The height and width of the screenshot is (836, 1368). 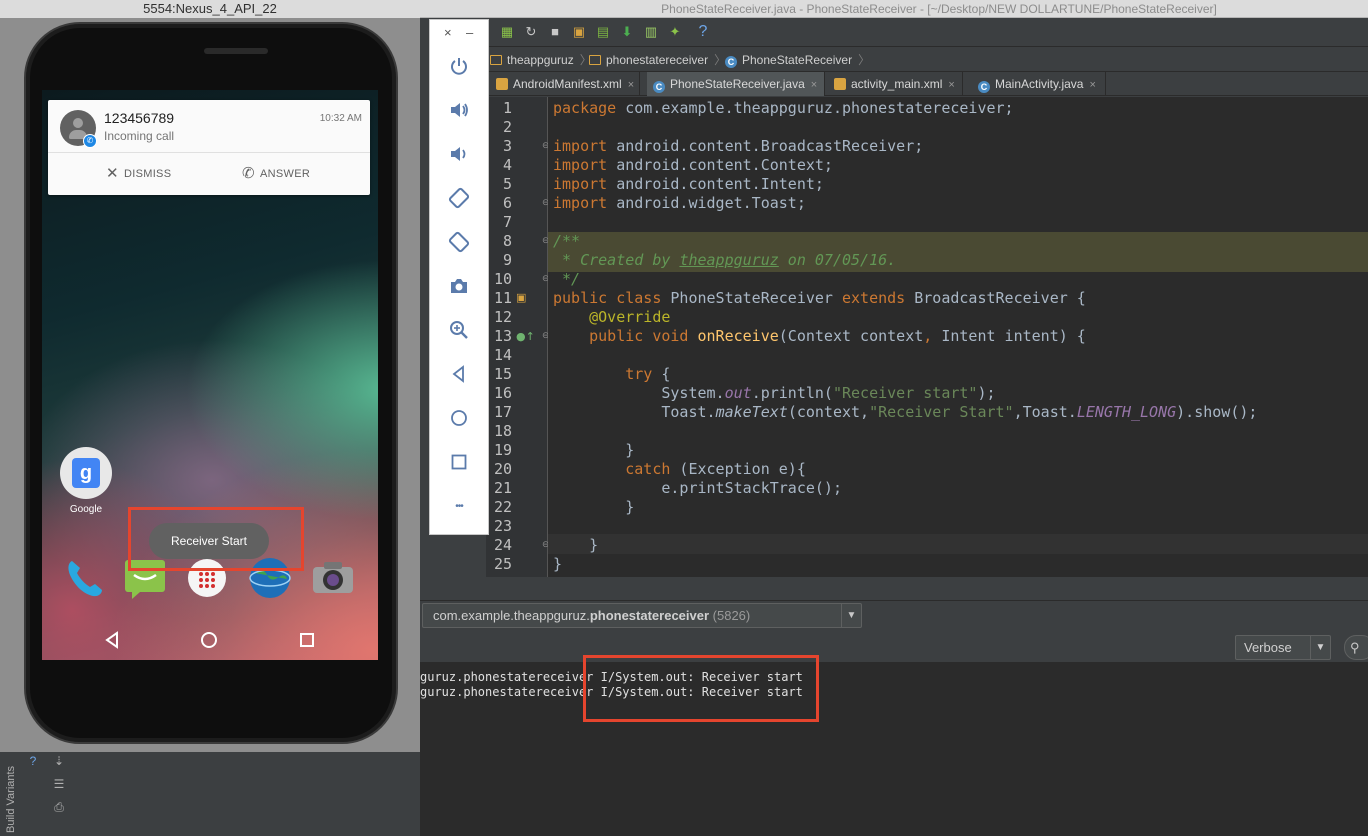 I want to click on tab-phonestatereceiver: C PhoneStateReceiver.java ×, so click(x=736, y=84).